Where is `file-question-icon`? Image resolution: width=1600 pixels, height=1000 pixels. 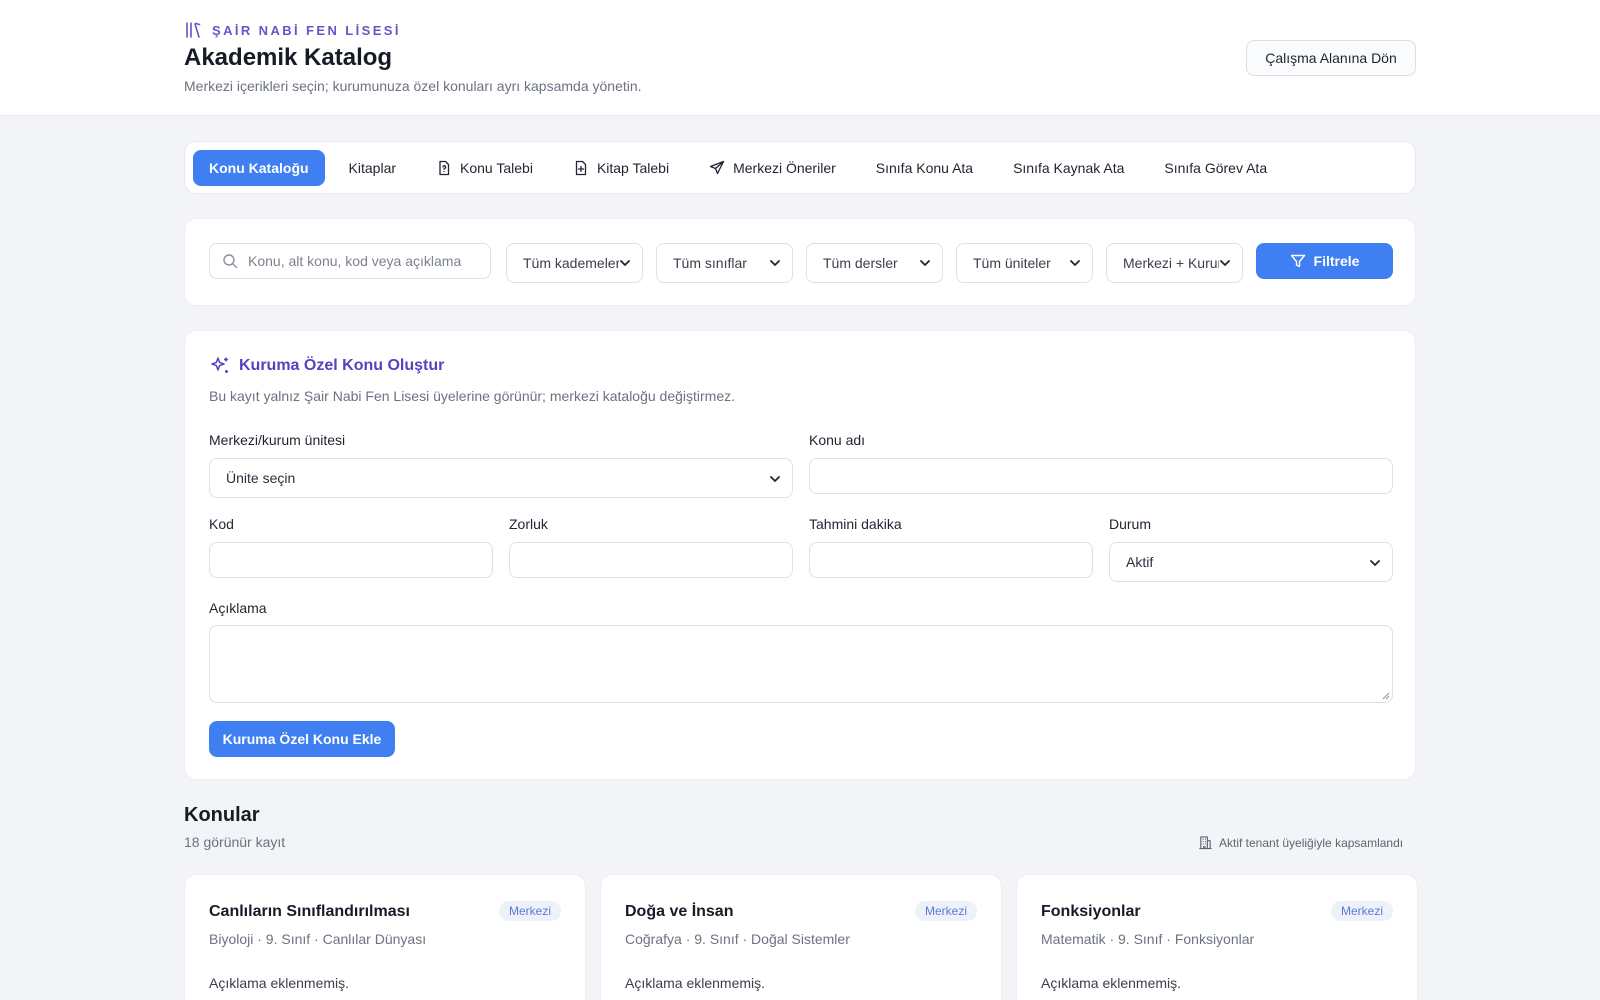
file-question-icon is located at coordinates (444, 167).